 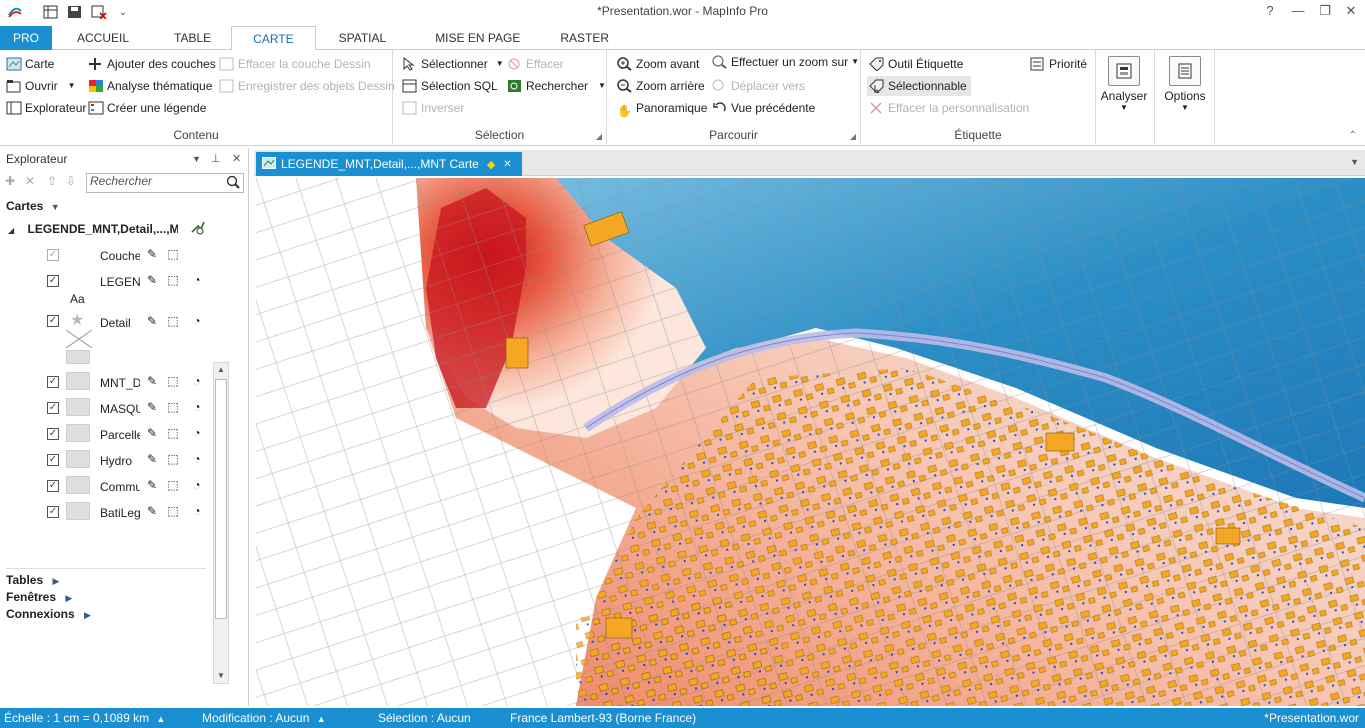 What do you see at coordinates (785, 62) in the screenshot?
I see `zoom-sur-button: Effectuer un zoom sur ▼` at bounding box center [785, 62].